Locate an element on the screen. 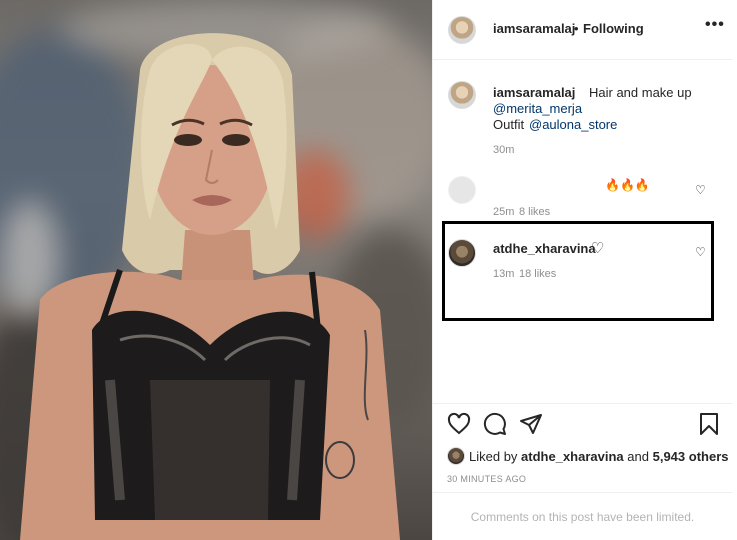  comment-likes: 8 likes is located at coordinates (534, 212).